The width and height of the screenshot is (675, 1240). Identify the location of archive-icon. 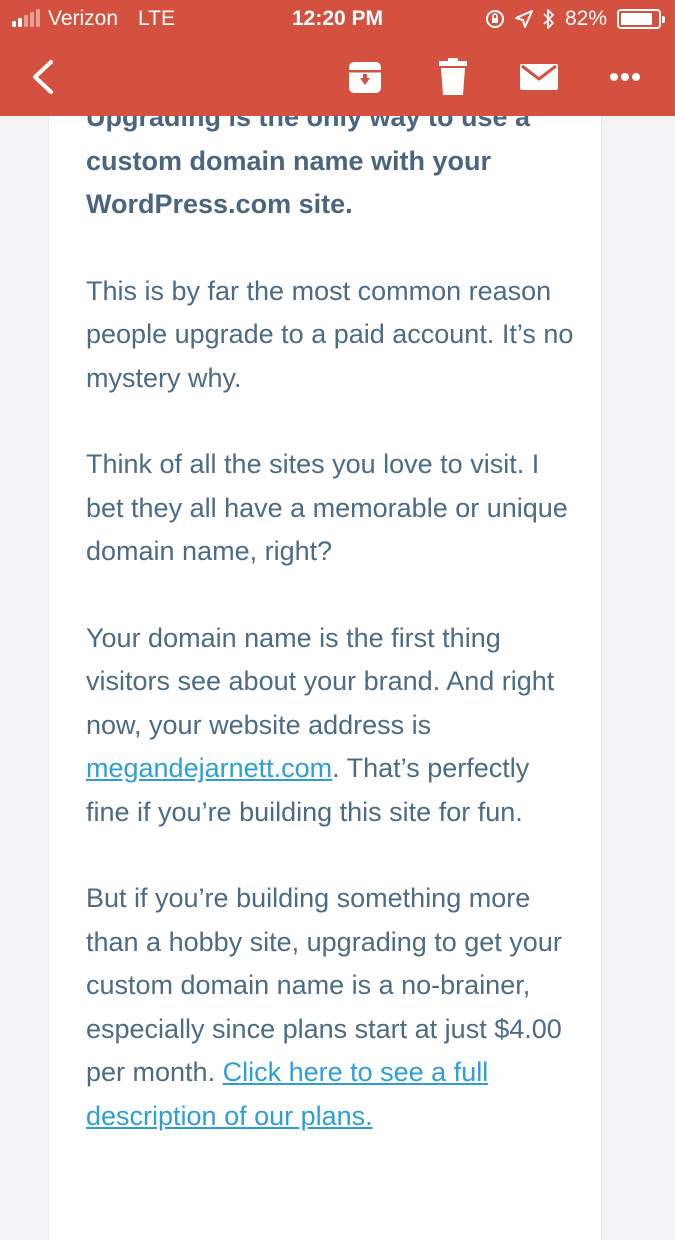
(365, 77).